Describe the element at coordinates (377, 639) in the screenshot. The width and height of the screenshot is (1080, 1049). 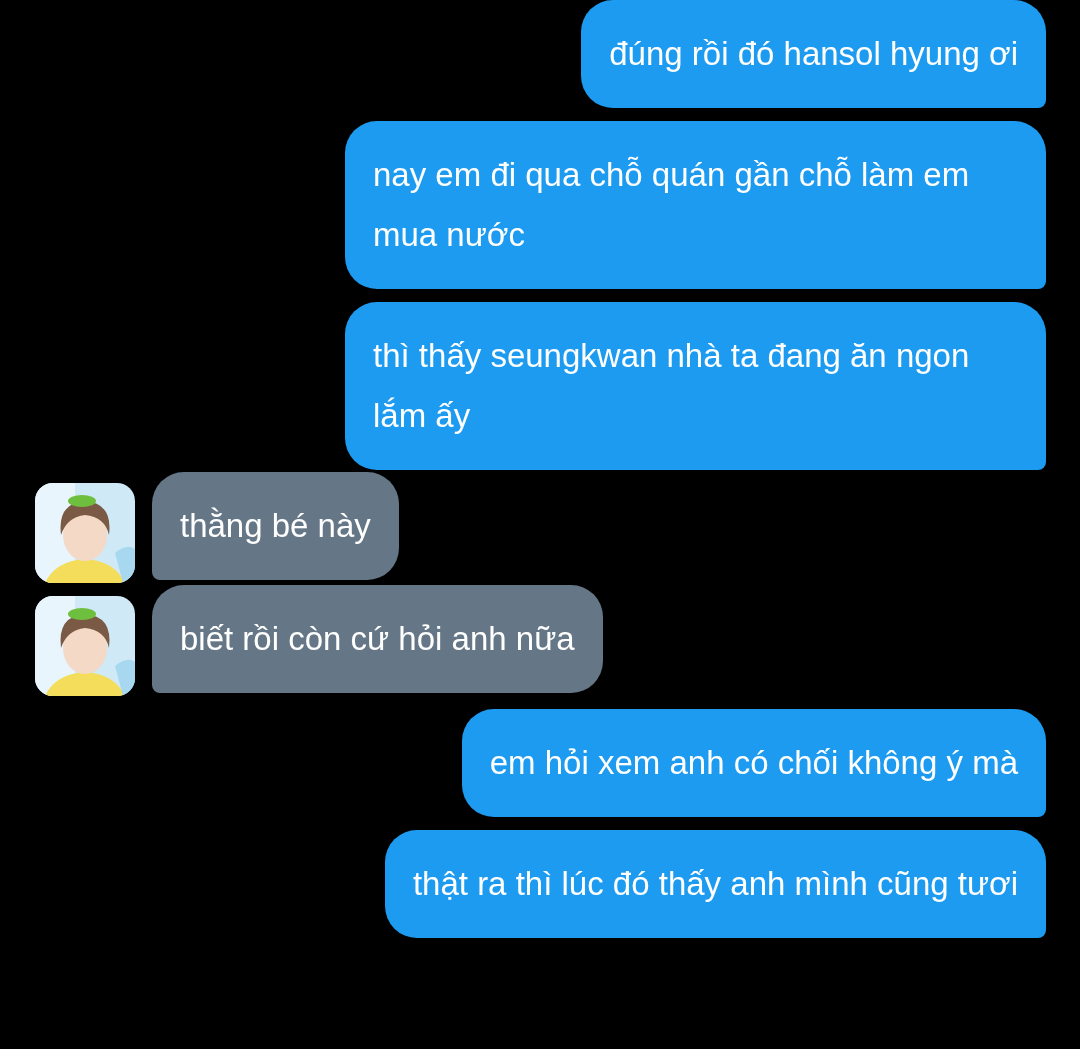
I see `message-bubble: biết rồi còn cứ hỏi anh nữa` at that location.